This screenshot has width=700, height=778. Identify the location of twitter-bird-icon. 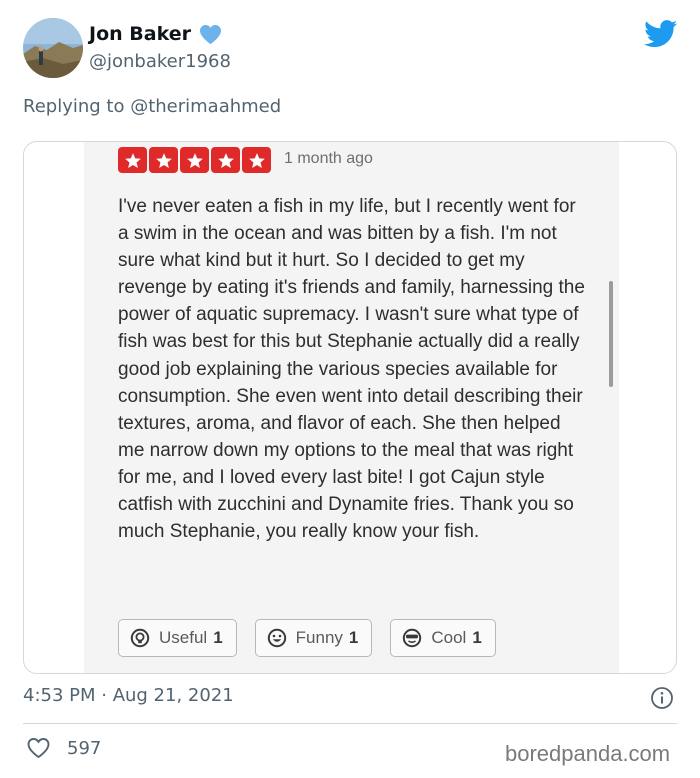
(661, 34).